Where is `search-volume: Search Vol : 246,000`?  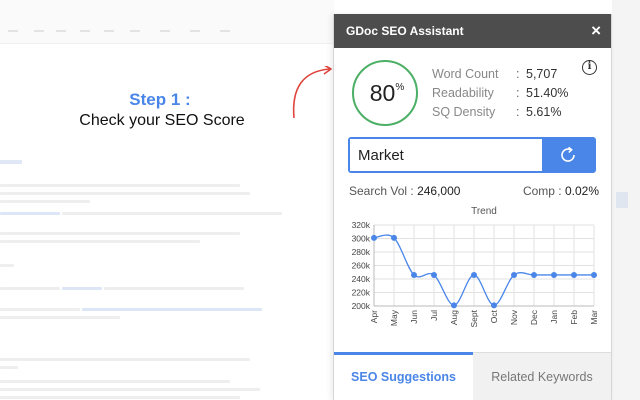 search-volume: Search Vol : 246,000 is located at coordinates (404, 191).